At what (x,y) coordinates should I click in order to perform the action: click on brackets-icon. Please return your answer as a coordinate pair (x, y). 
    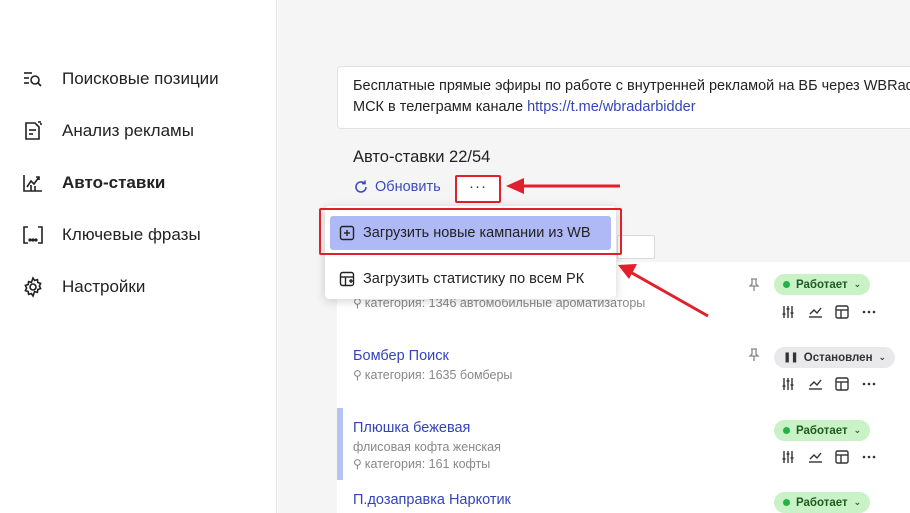
    Looking at the image, I should click on (33, 235).